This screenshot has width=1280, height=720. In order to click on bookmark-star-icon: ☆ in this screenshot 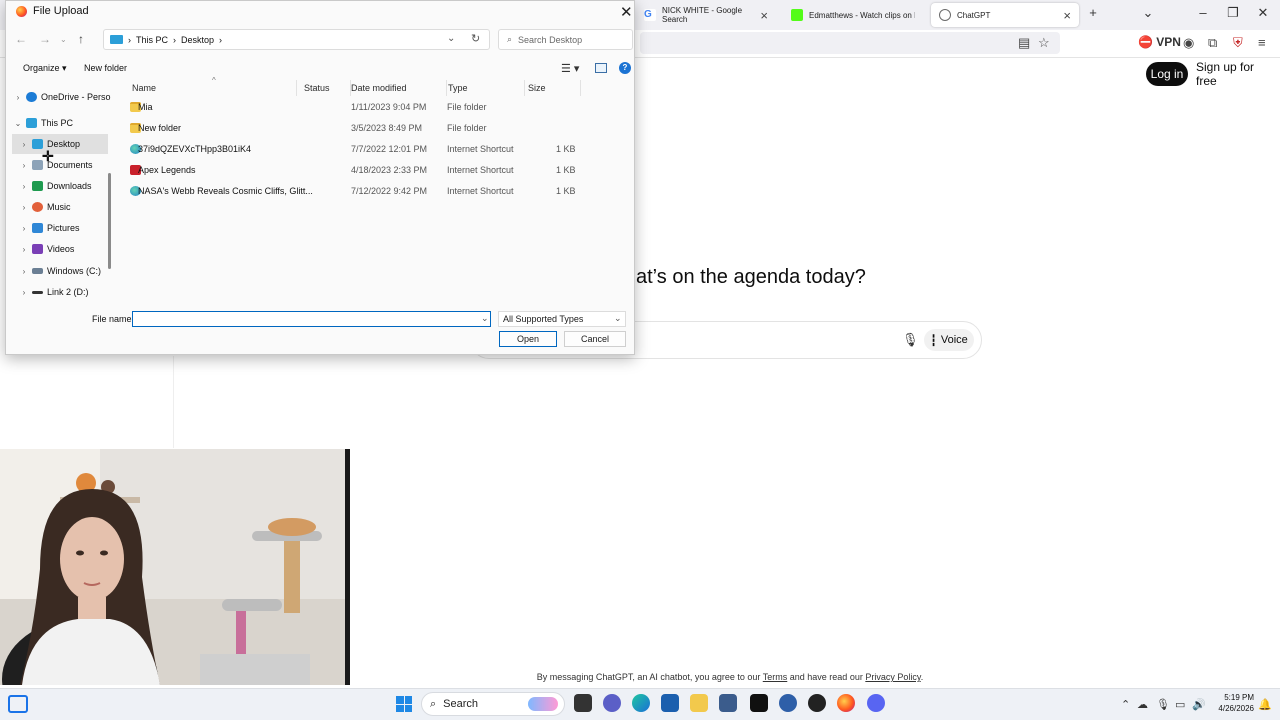, I will do `click(1044, 43)`.